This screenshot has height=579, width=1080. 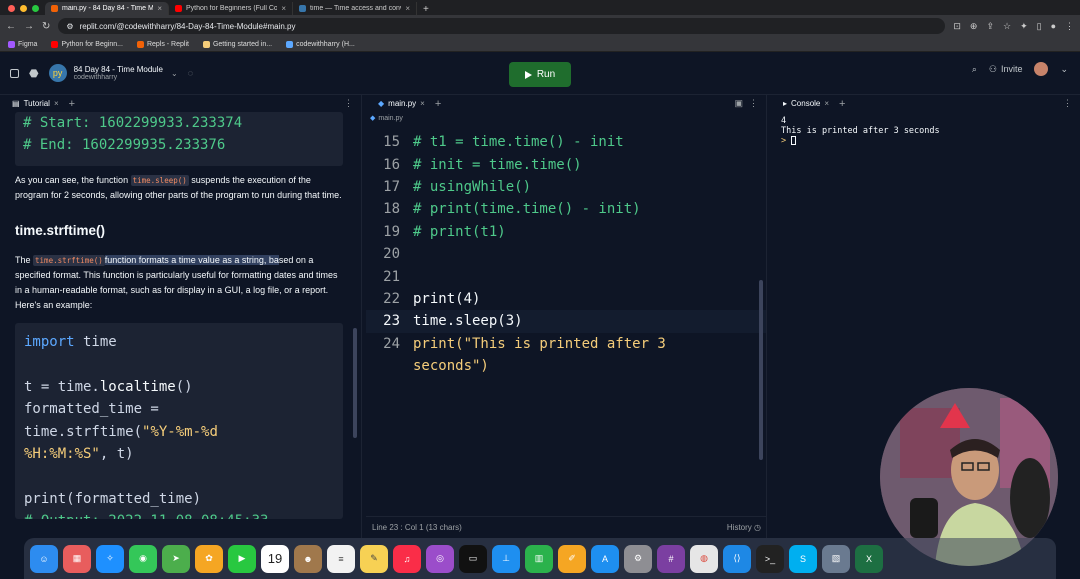 I want to click on settings-icon: ⚙, so click(x=638, y=558).